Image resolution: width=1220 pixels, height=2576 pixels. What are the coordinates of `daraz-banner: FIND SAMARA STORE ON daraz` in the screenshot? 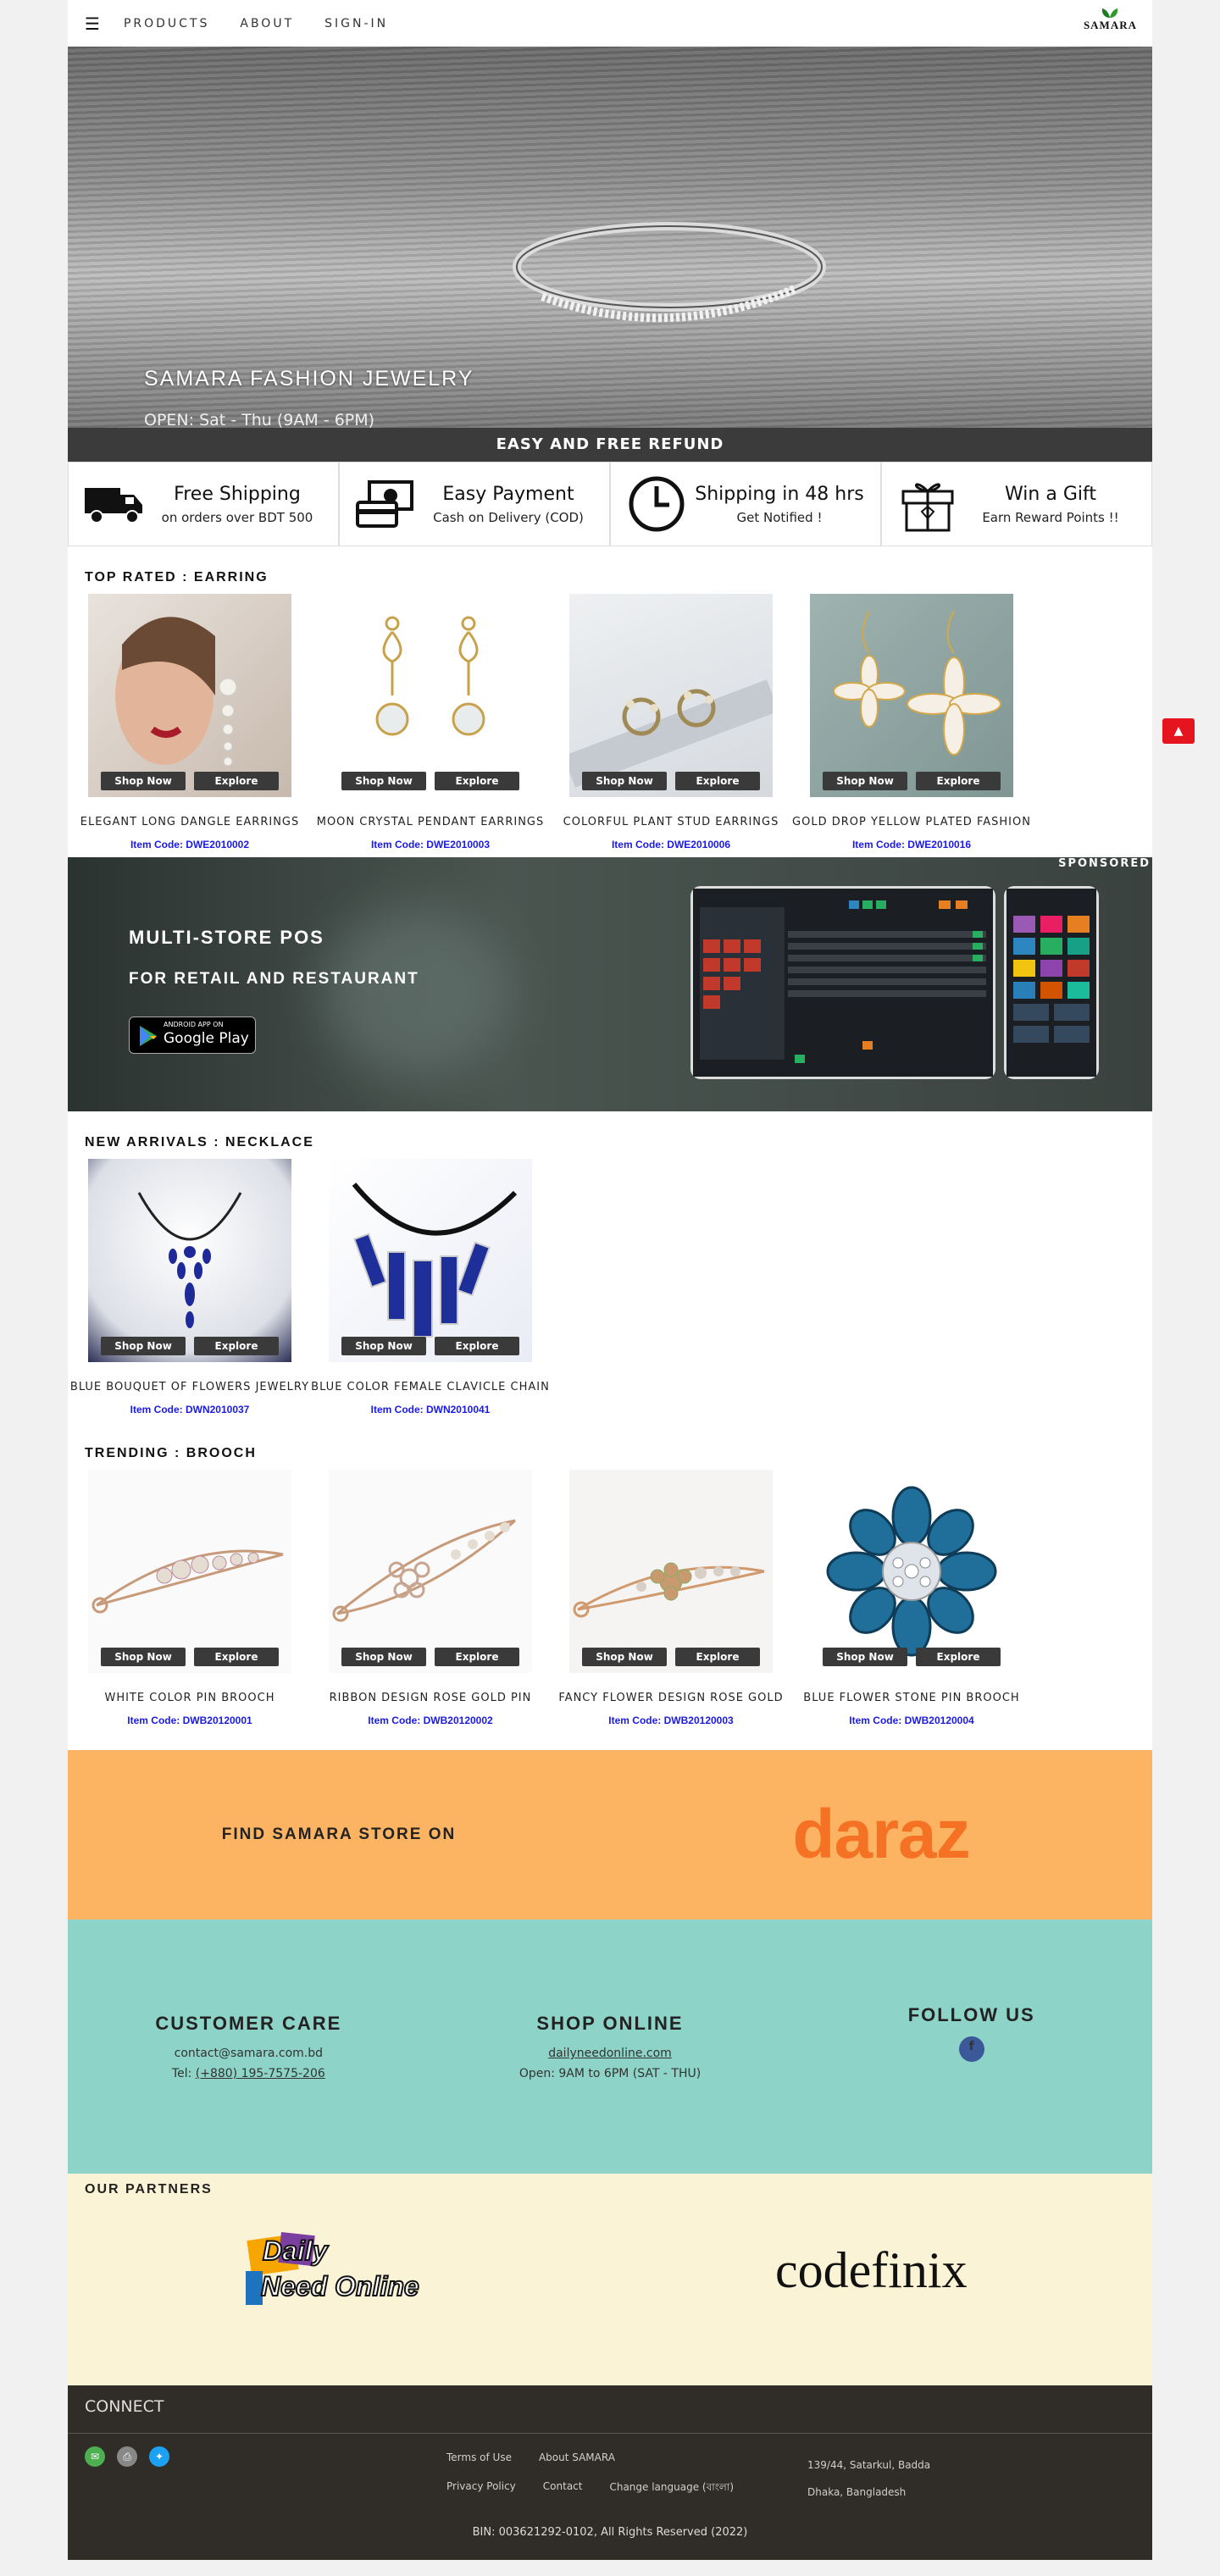 It's located at (610, 1835).